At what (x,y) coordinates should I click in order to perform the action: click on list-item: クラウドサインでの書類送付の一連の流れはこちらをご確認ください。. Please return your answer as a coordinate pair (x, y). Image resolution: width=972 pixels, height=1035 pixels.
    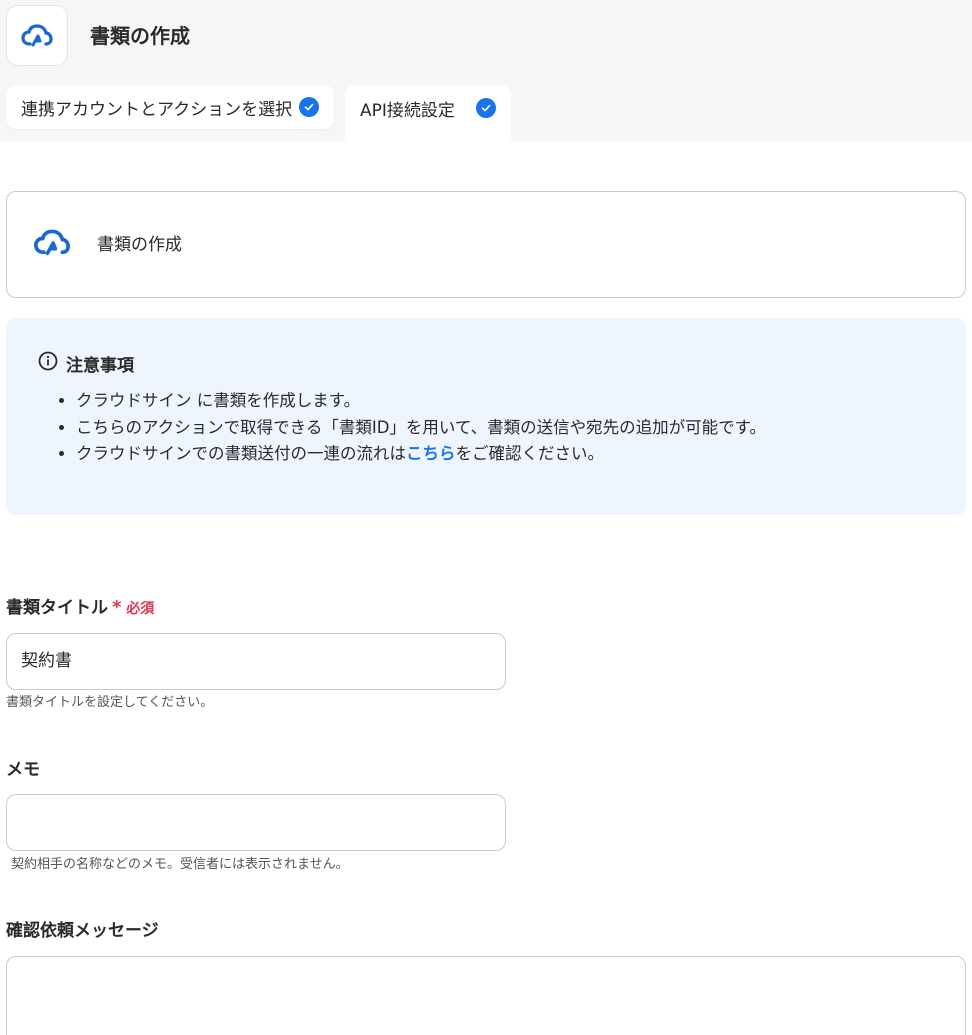
    Looking at the image, I should click on (421, 454).